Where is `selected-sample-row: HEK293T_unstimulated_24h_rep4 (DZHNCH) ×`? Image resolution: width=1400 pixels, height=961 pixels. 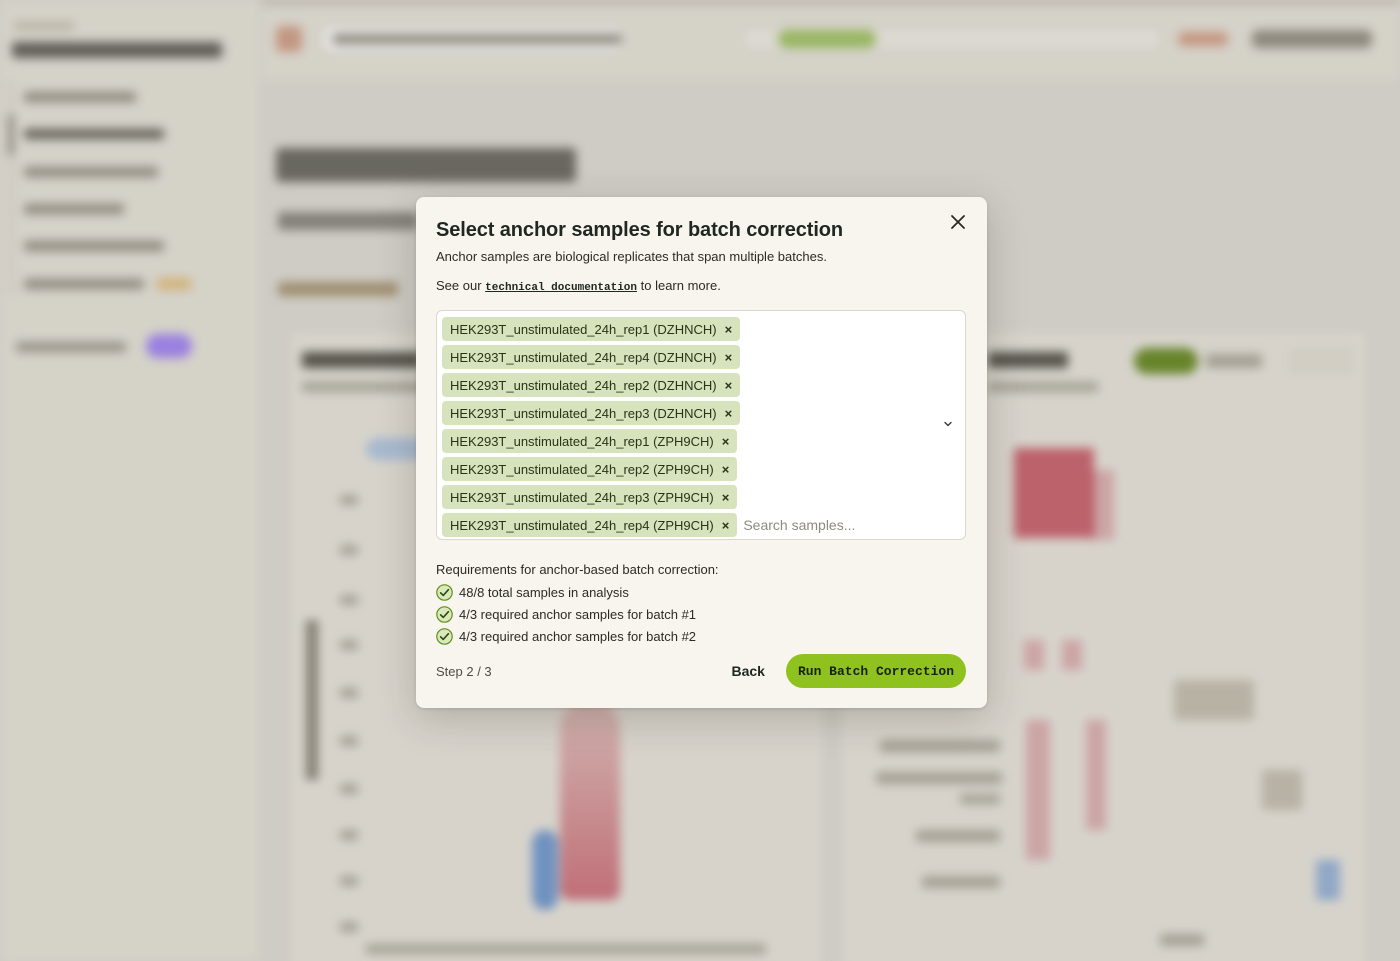
selected-sample-row: HEK293T_unstimulated_24h_rep4 (DZHNCH) × is located at coordinates (700, 357).